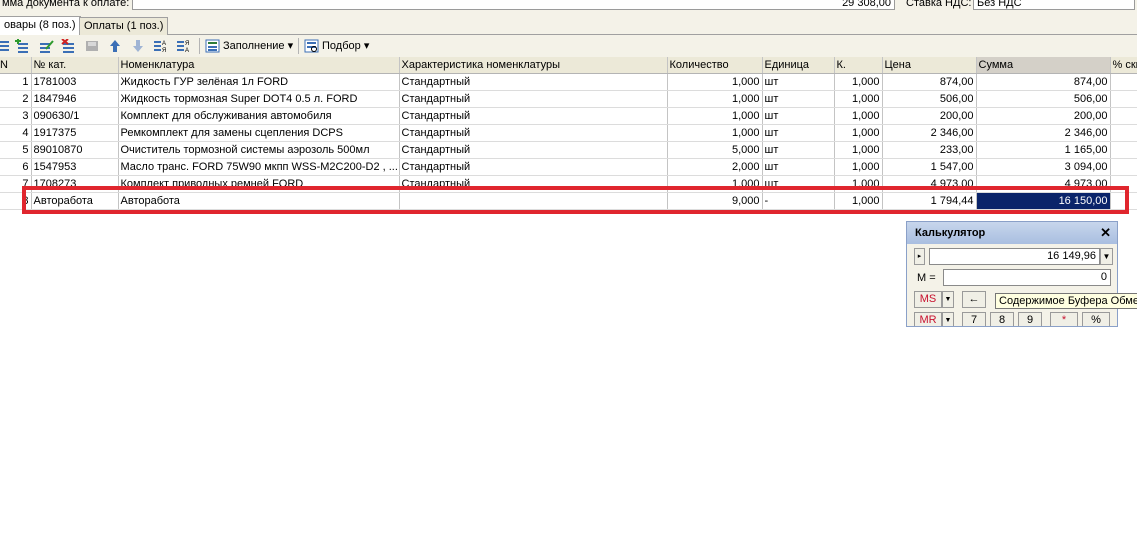 The height and width of the screenshot is (534, 1137). Describe the element at coordinates (513, 5) in the screenshot. I see `sum-field: 29 308,00` at that location.